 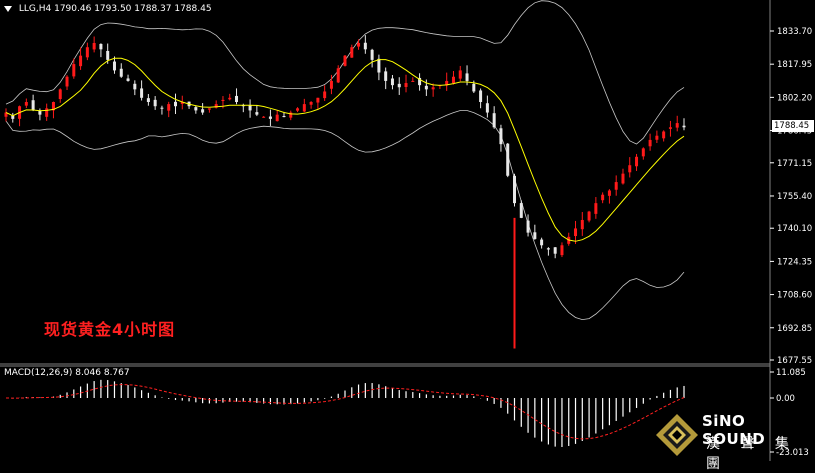 I want to click on price-tick-label: 1802.20, so click(x=794, y=98).